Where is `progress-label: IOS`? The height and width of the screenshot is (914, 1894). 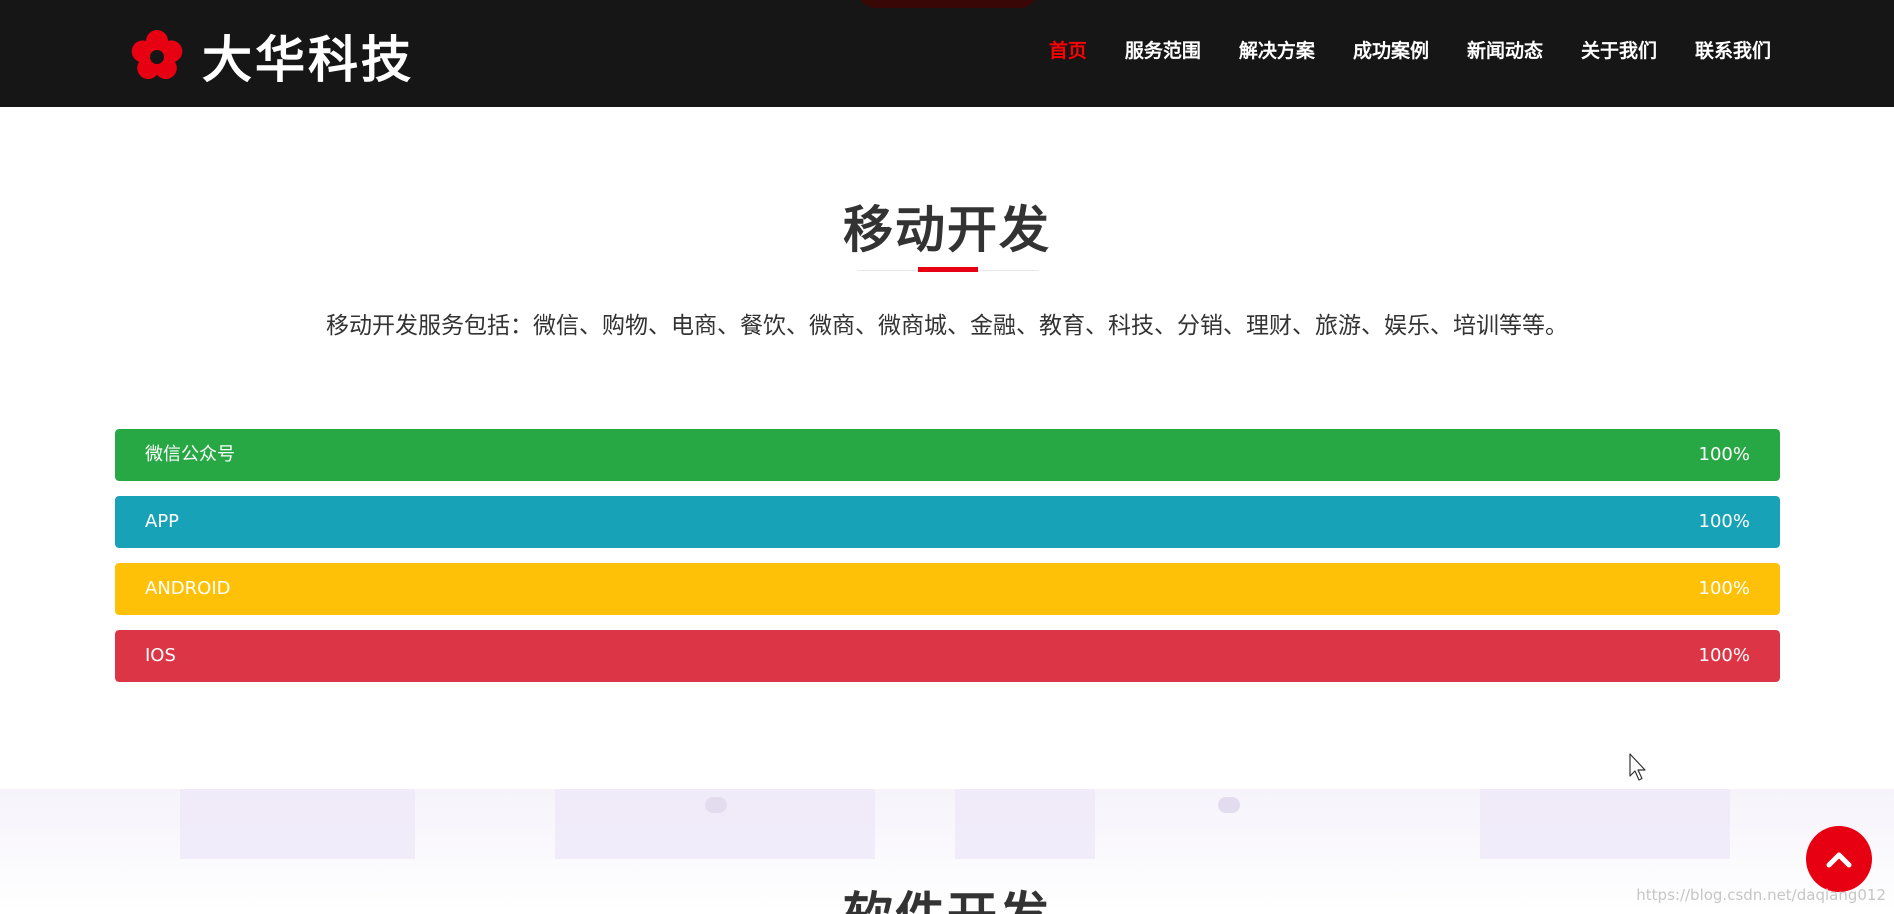 progress-label: IOS is located at coordinates (160, 655).